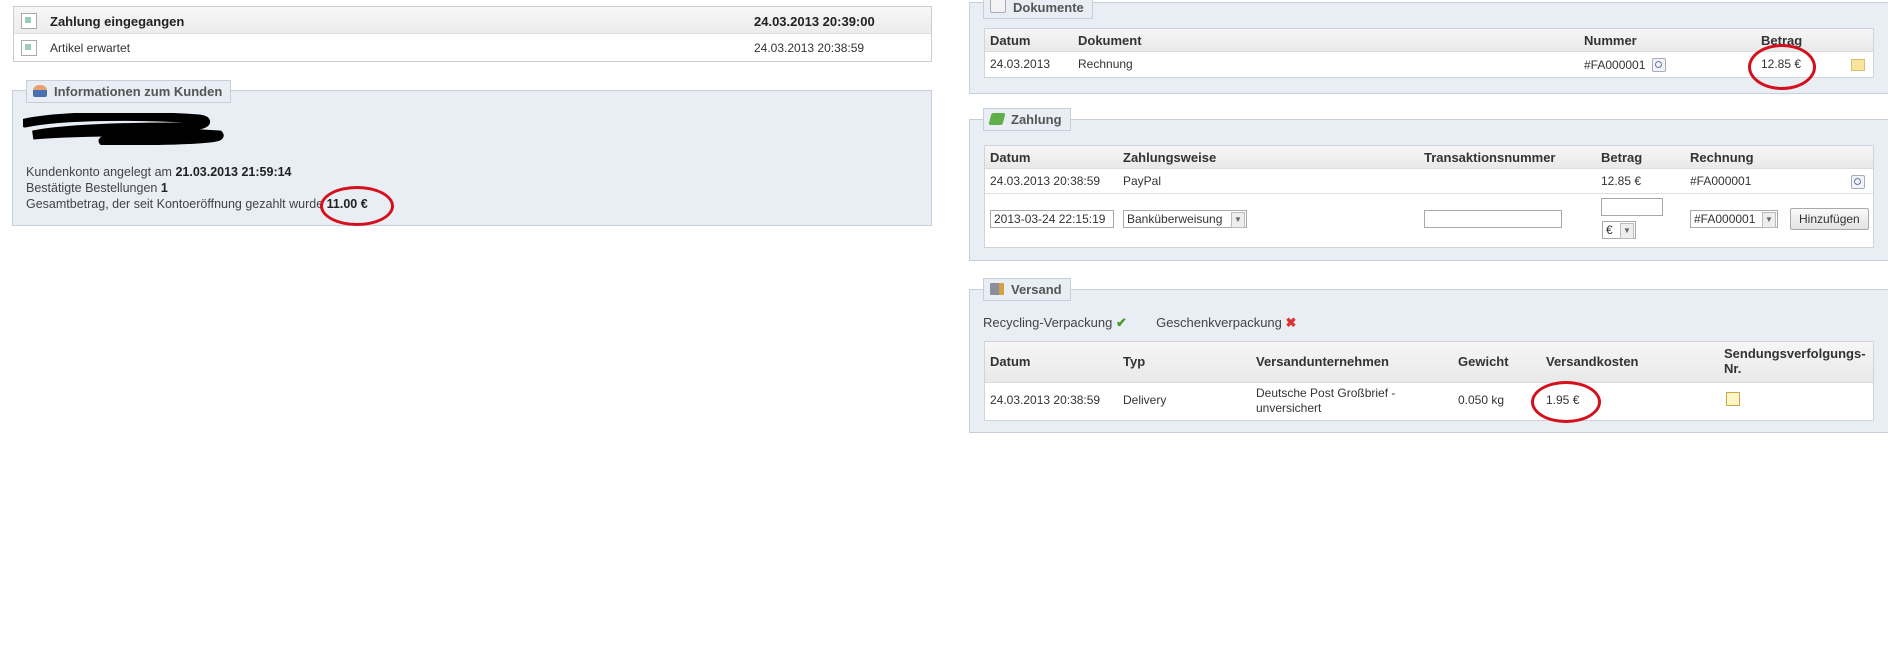  Describe the element at coordinates (1610, 40) in the screenshot. I see `col-header: Nummer` at that location.